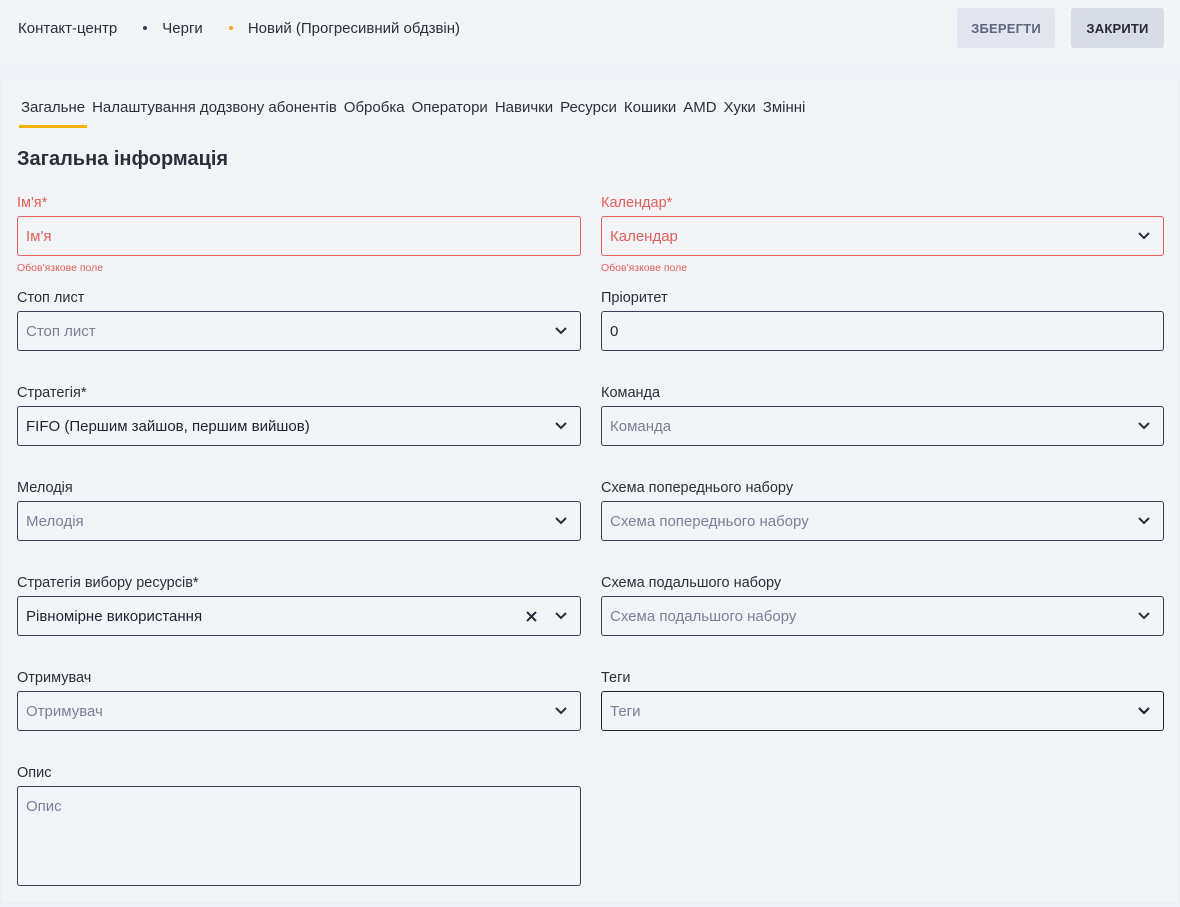  Describe the element at coordinates (699, 113) in the screenshot. I see `tab-amd: AMD` at that location.